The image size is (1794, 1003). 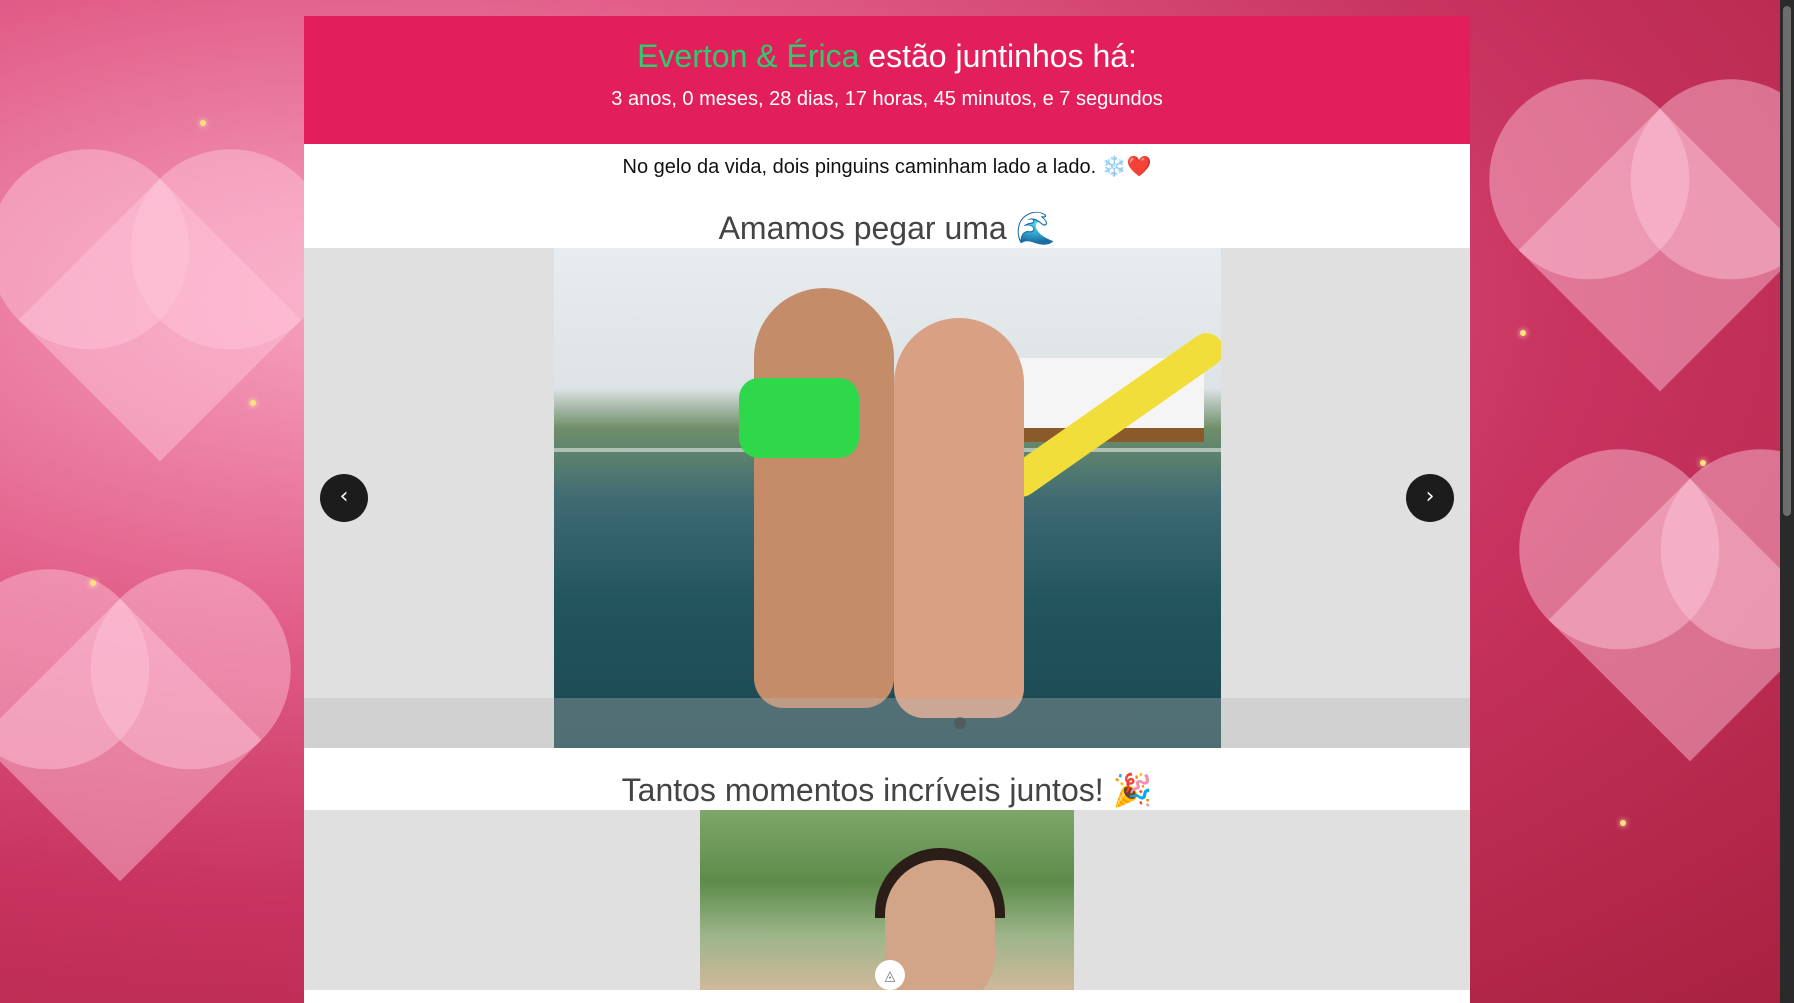 I want to click on section-title-ocean: Amamos pegar uma 🌊, so click(x=887, y=228).